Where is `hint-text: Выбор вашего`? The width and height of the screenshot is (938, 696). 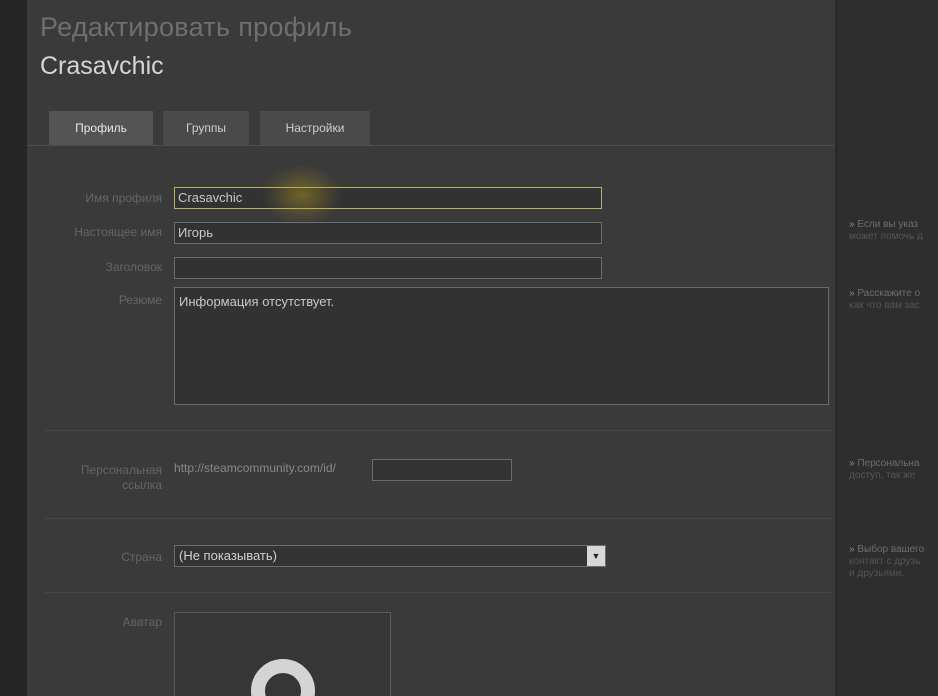
hint-text: Выбор вашего is located at coordinates (891, 549).